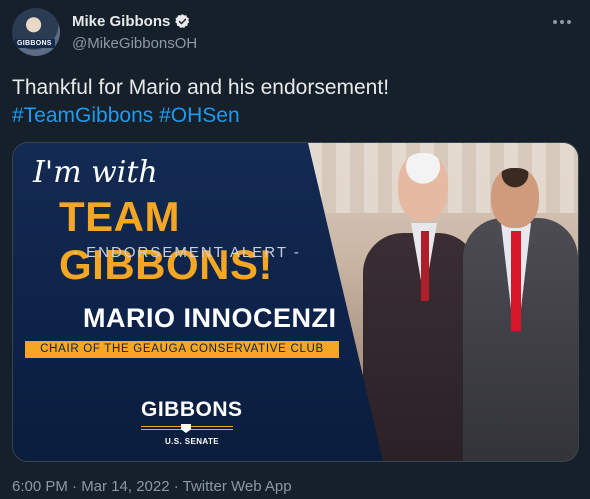 This screenshot has height=499, width=590. I want to click on person-right-tie, so click(516, 281).